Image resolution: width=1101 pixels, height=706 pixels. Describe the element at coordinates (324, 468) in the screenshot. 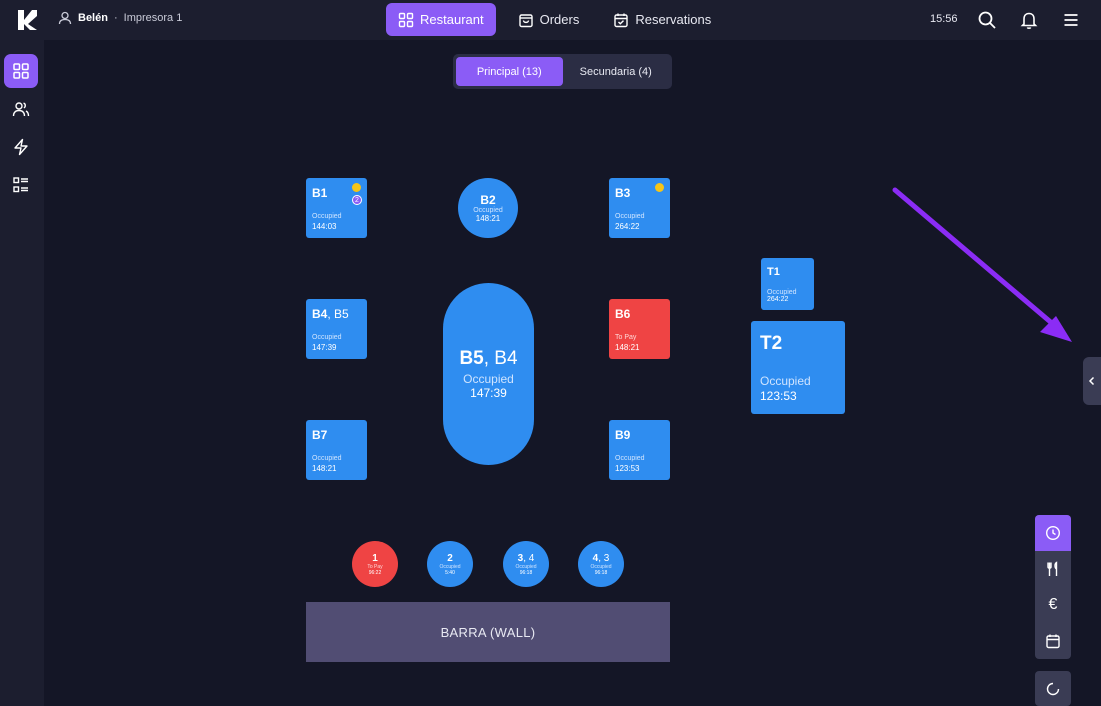

I see `table-b7-time: 148:21` at that location.